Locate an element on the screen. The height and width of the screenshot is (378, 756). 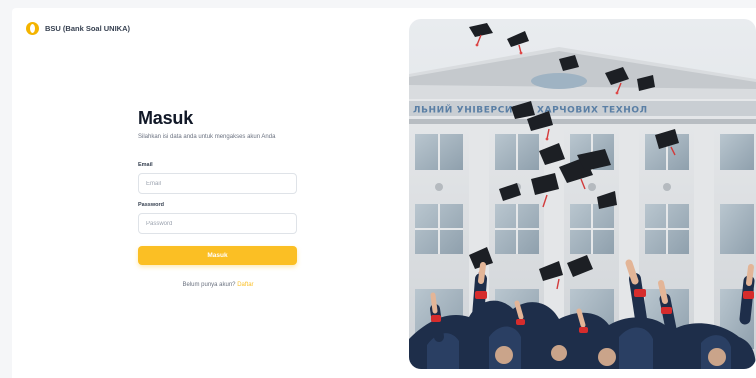
email-field is located at coordinates (217, 183).